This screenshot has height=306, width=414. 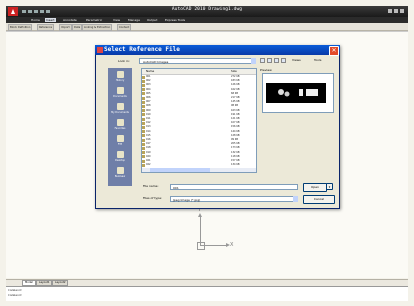 What do you see at coordinates (207, 293) in the screenshot?
I see `command-window` at bounding box center [207, 293].